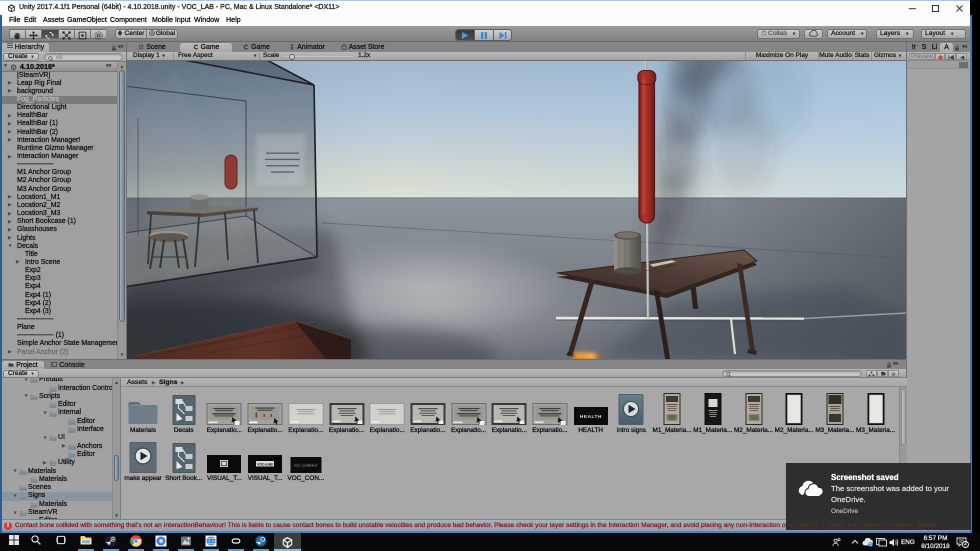  I want to click on hierarchy-item: ▶ Location2_M2, so click(58, 206).